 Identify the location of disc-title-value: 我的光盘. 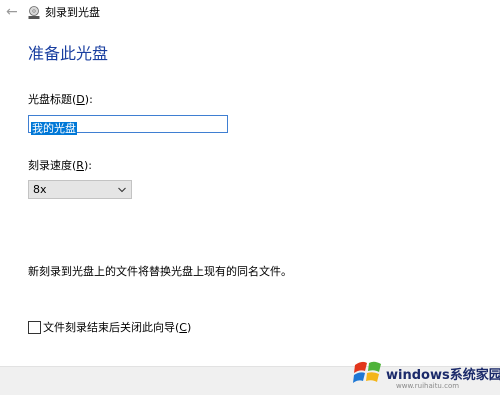
(54, 128).